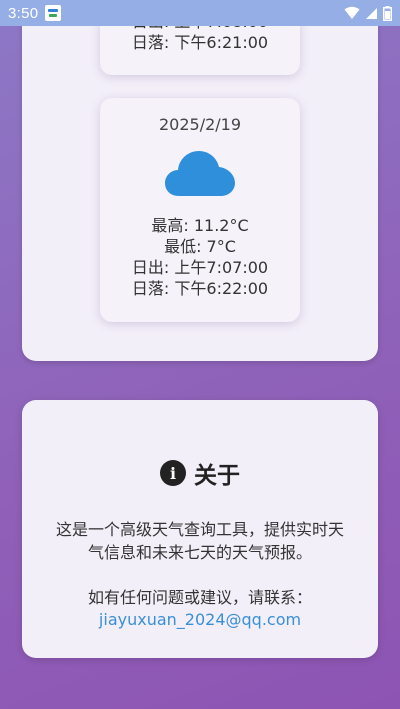 The height and width of the screenshot is (709, 400). Describe the element at coordinates (199, 597) in the screenshot. I see `contact-prompt: 如有任何问题或建议，请联系：` at that location.